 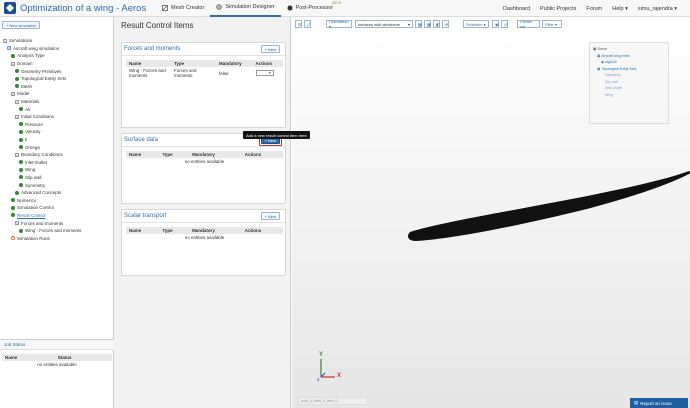 I want to click on tree-item: Advanced Concepts, so click(x=57, y=193).